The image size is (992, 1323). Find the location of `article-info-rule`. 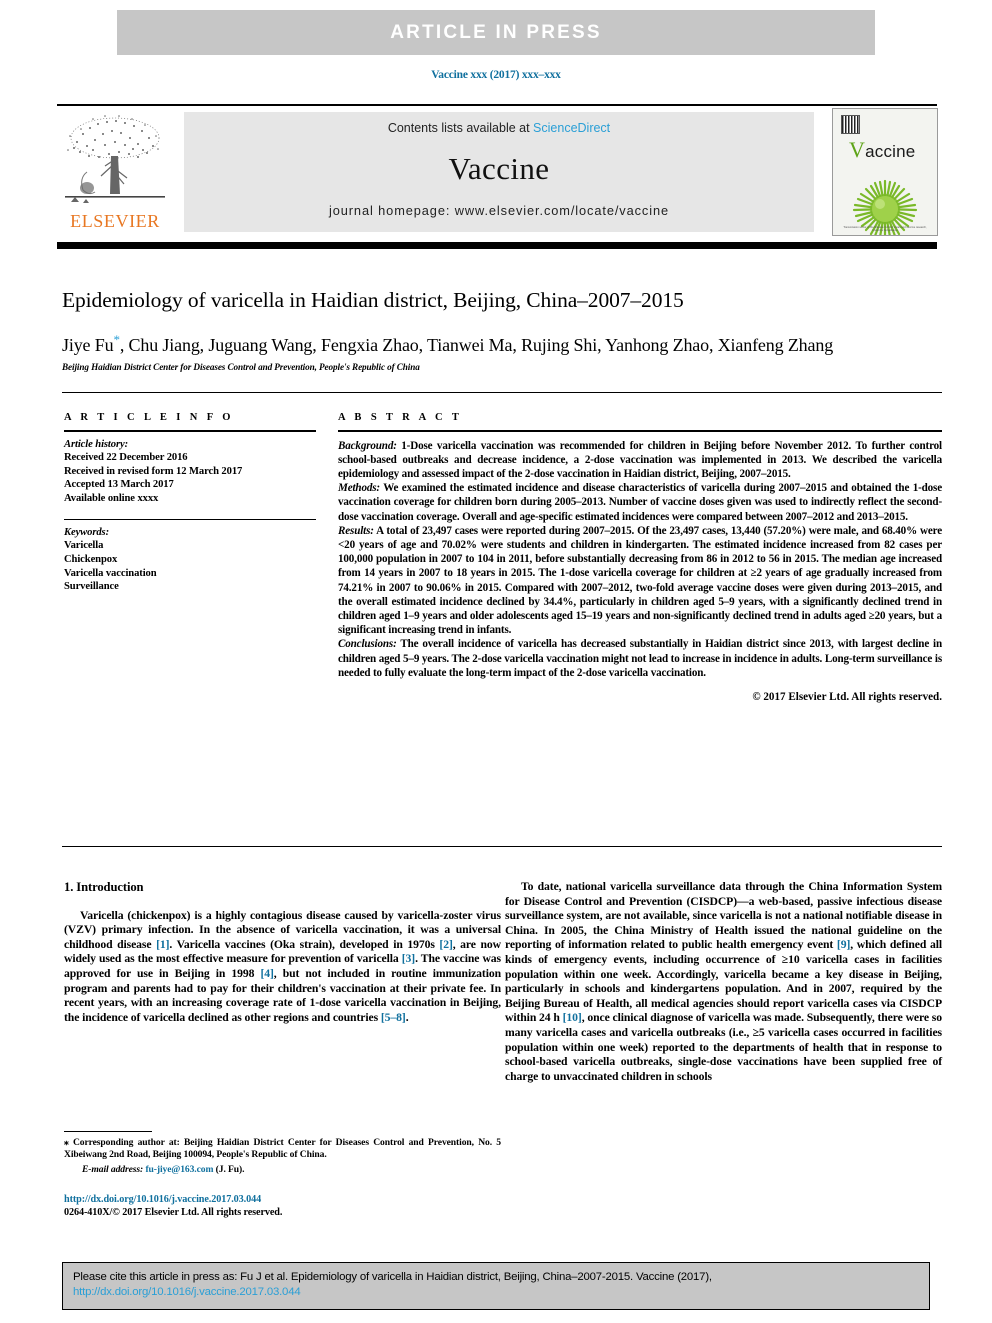

article-info-rule is located at coordinates (190, 431).